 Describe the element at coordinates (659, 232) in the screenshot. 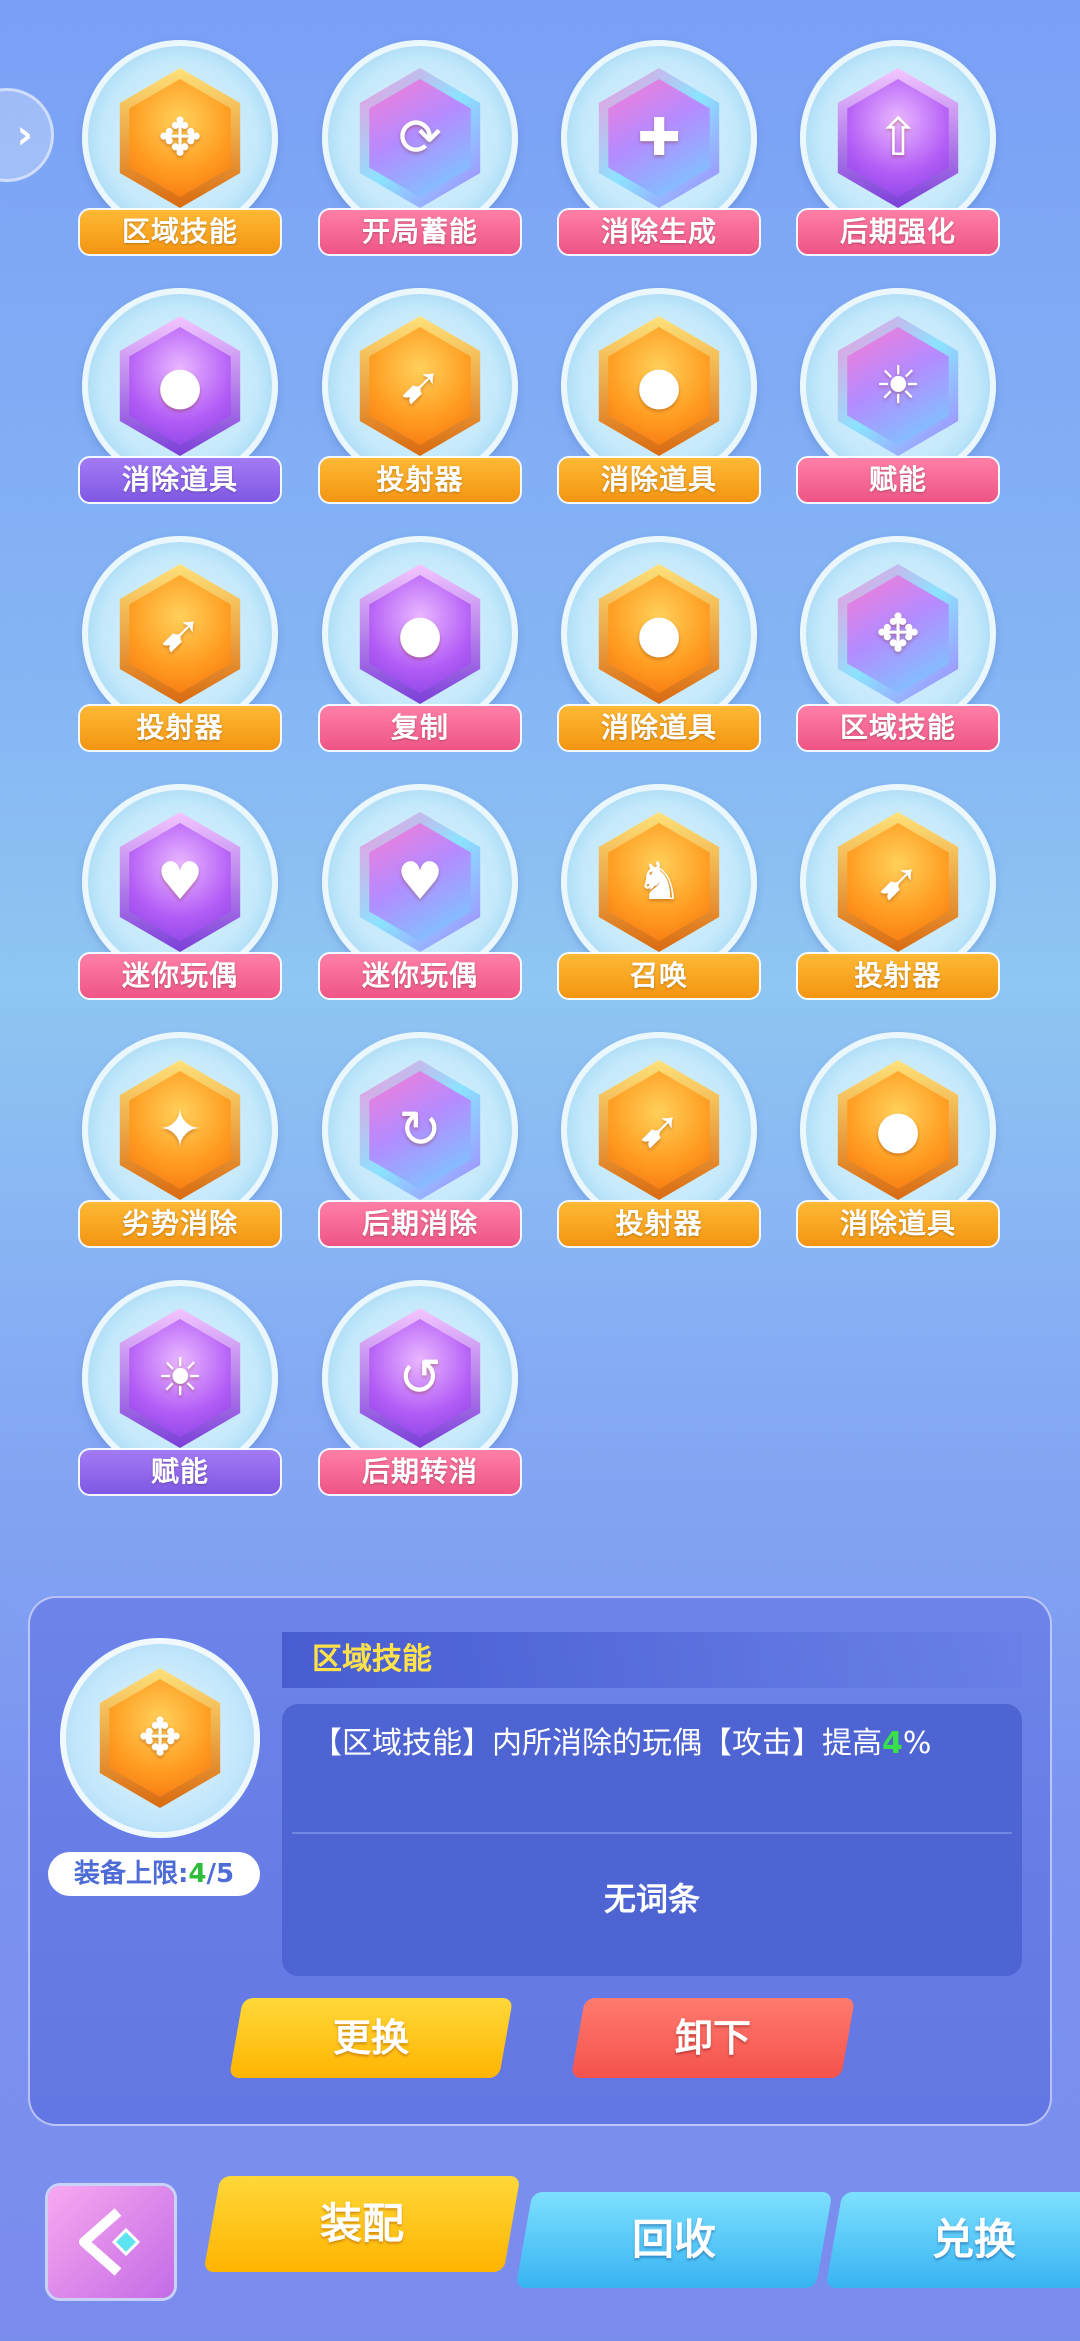

I see `skill-label: 消除生成` at that location.